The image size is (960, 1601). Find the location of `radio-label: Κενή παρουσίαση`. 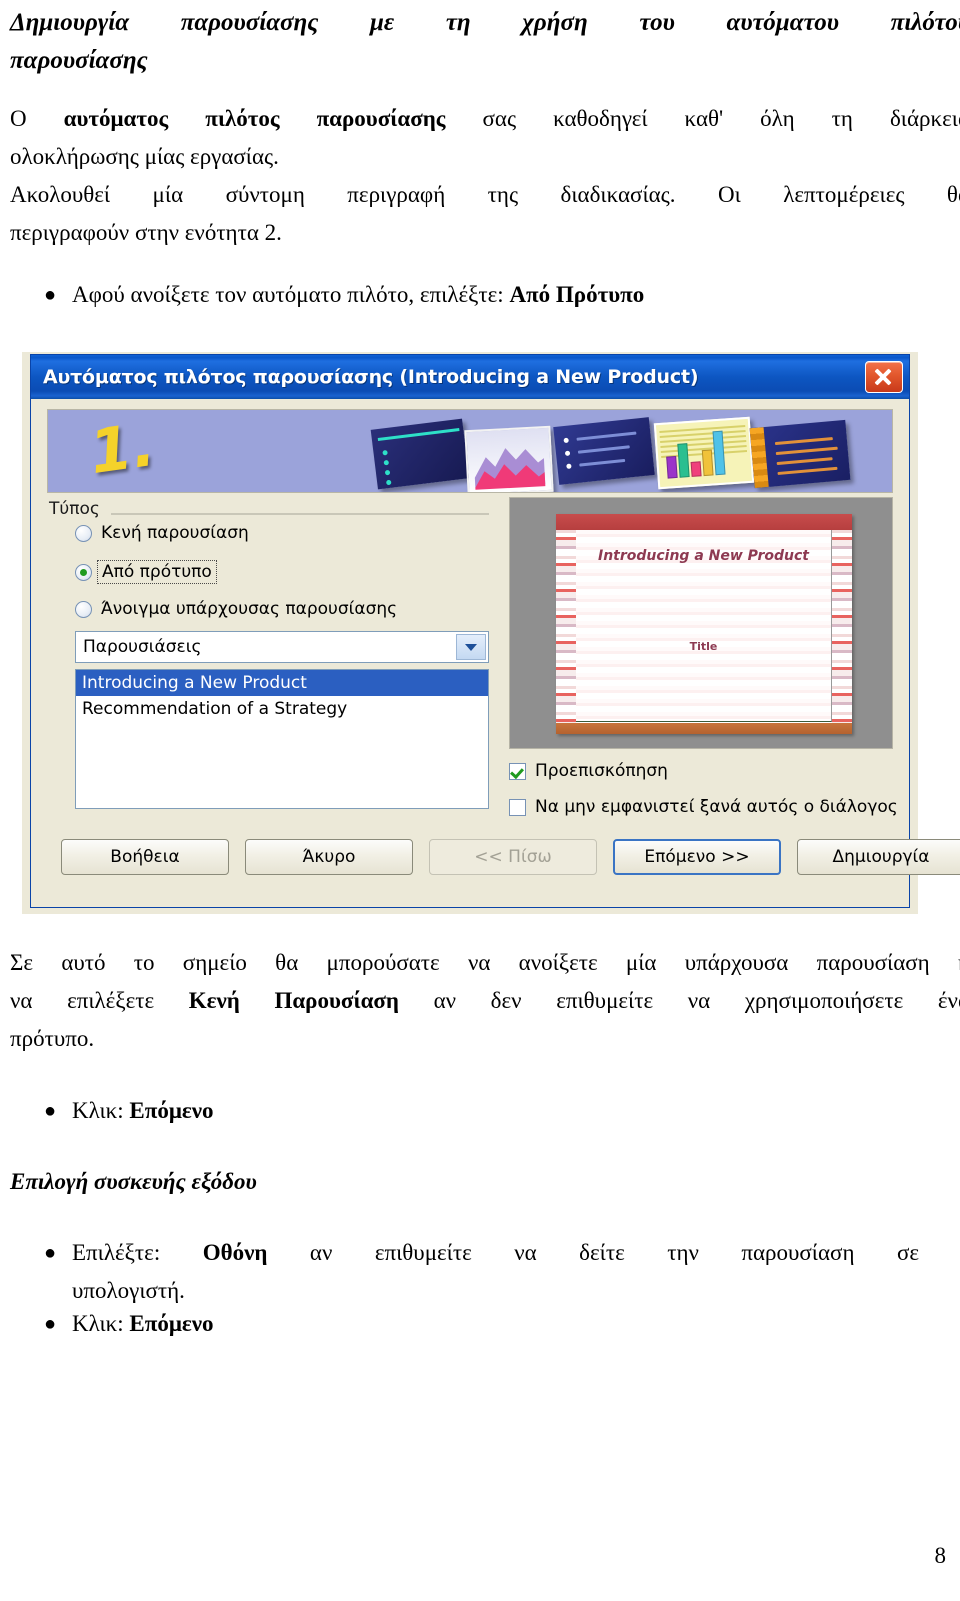

radio-label: Κενή παρουσίαση is located at coordinates (175, 533).